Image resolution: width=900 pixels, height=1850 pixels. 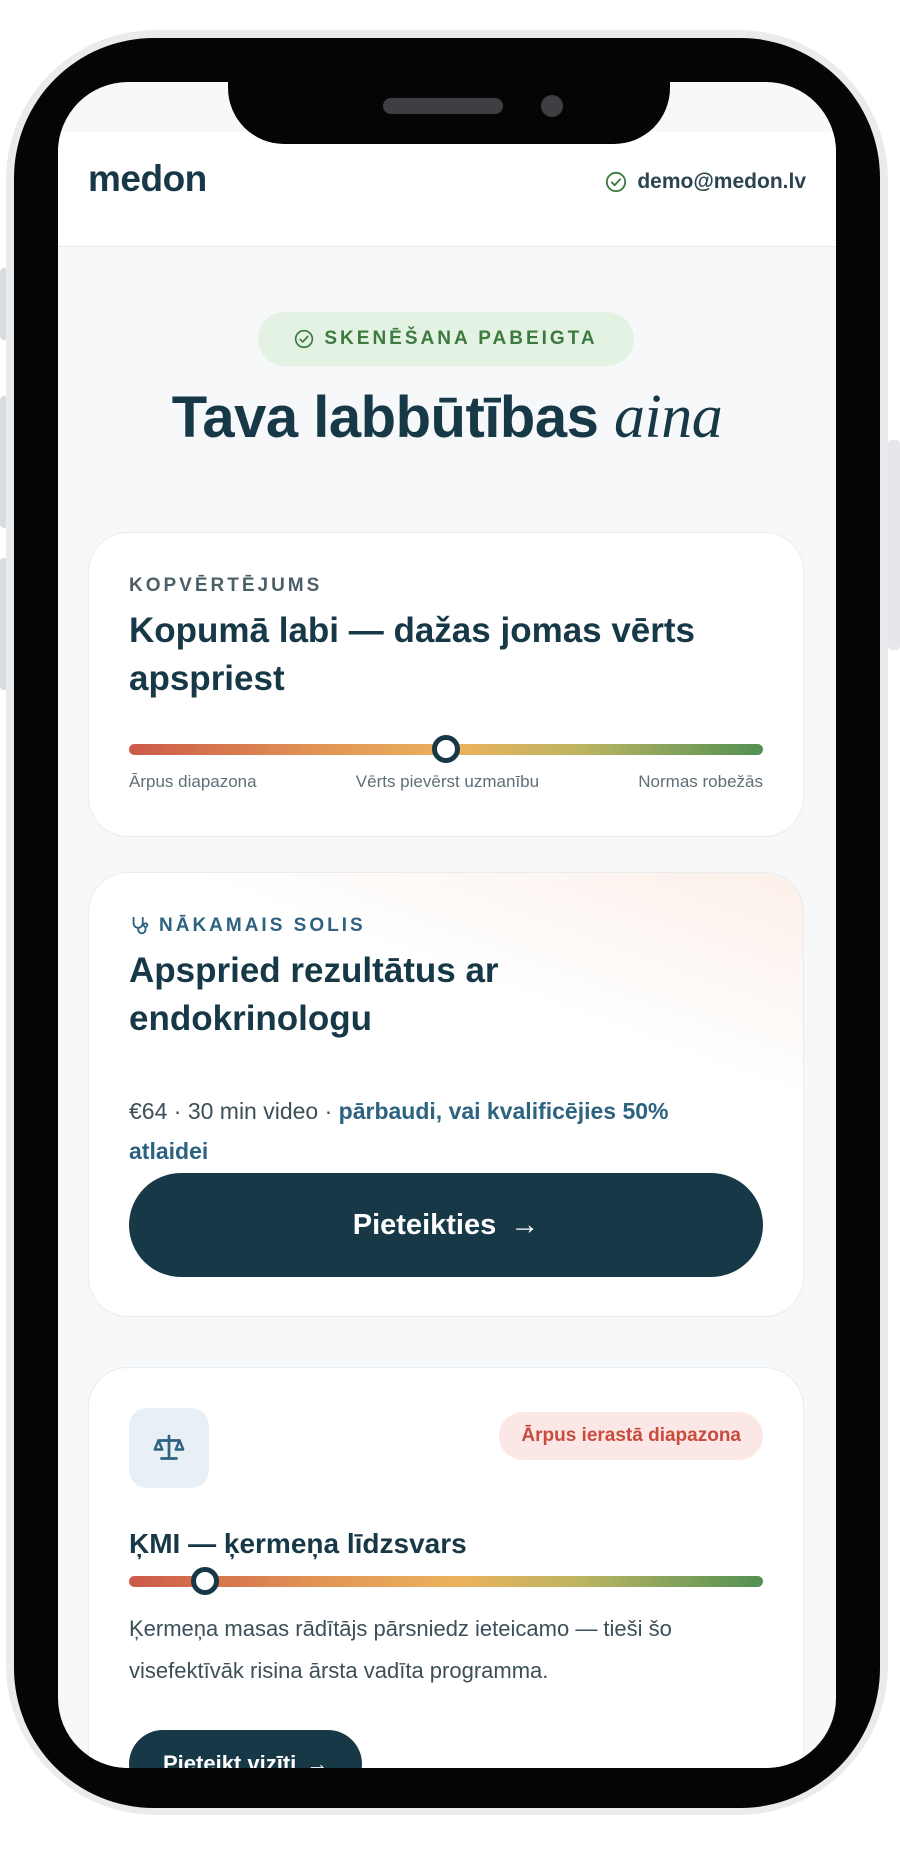 What do you see at coordinates (234, 1111) in the screenshot?
I see `price-text: €64 · 30 min video ·` at bounding box center [234, 1111].